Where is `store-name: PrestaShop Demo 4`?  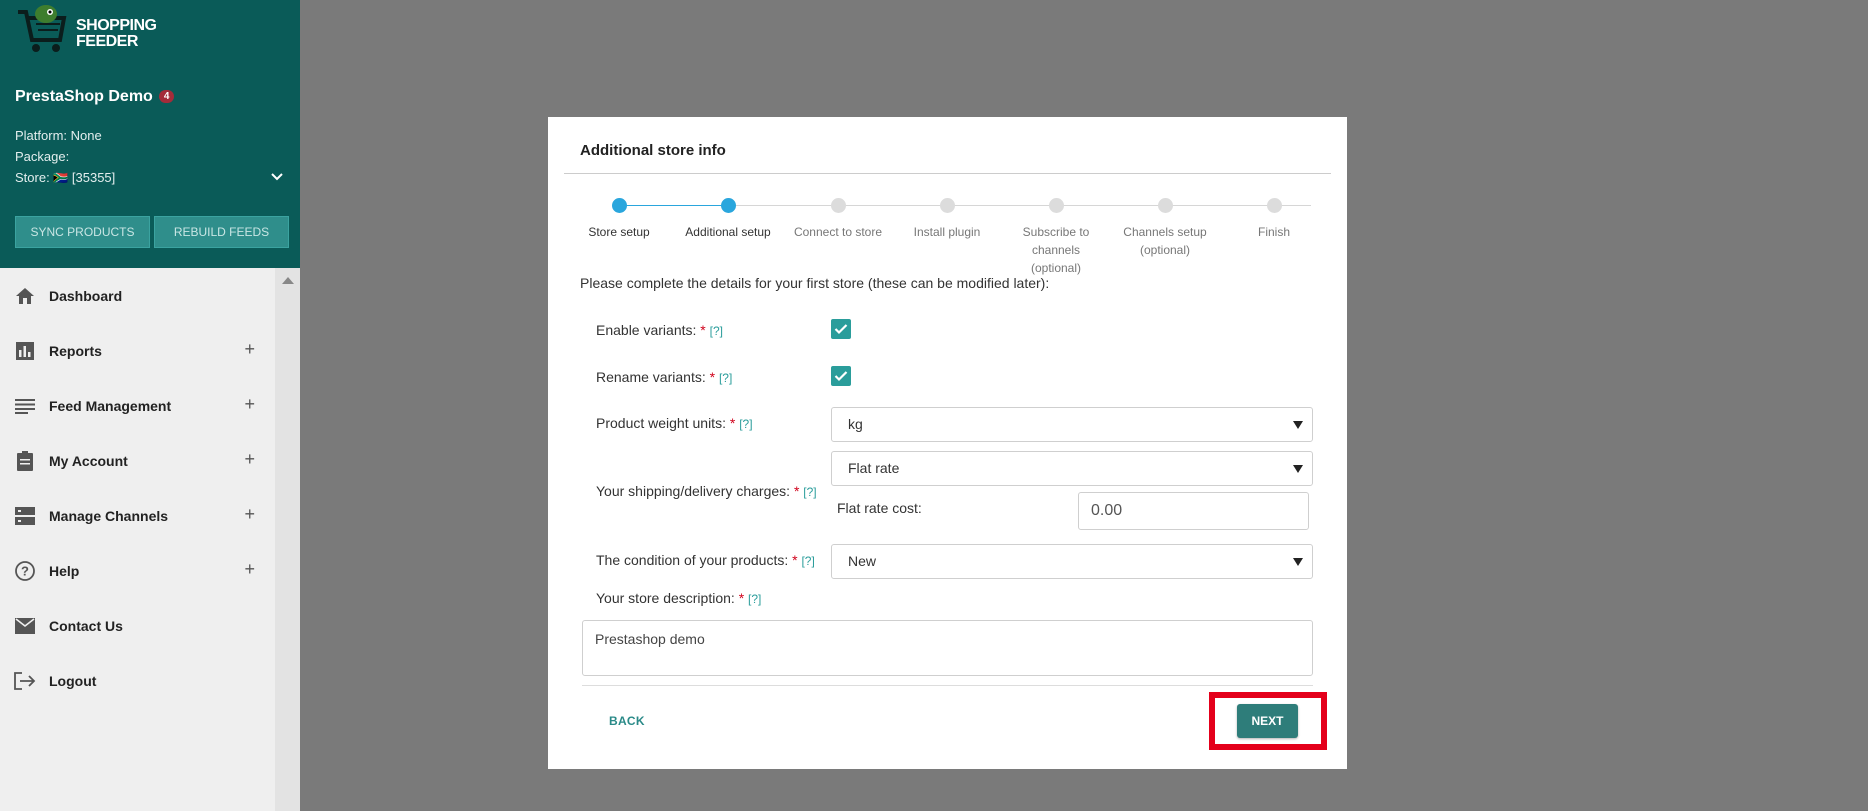 store-name: PrestaShop Demo 4 is located at coordinates (95, 97).